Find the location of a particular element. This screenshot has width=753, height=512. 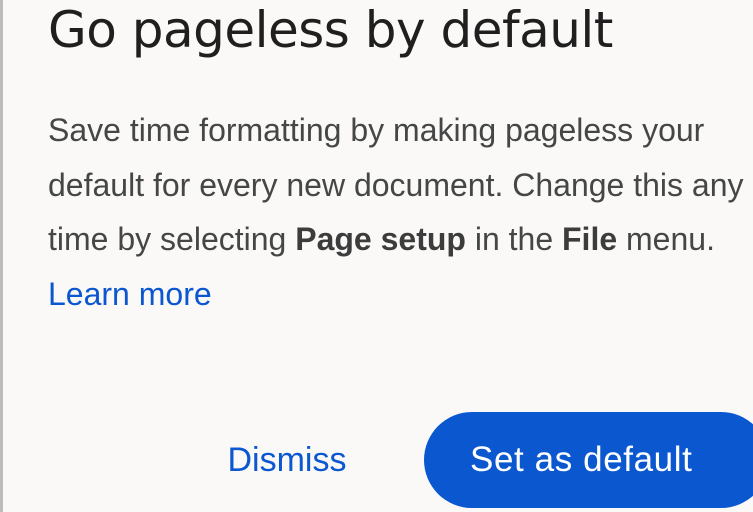

page-setup-label: Page setup is located at coordinates (380, 239).